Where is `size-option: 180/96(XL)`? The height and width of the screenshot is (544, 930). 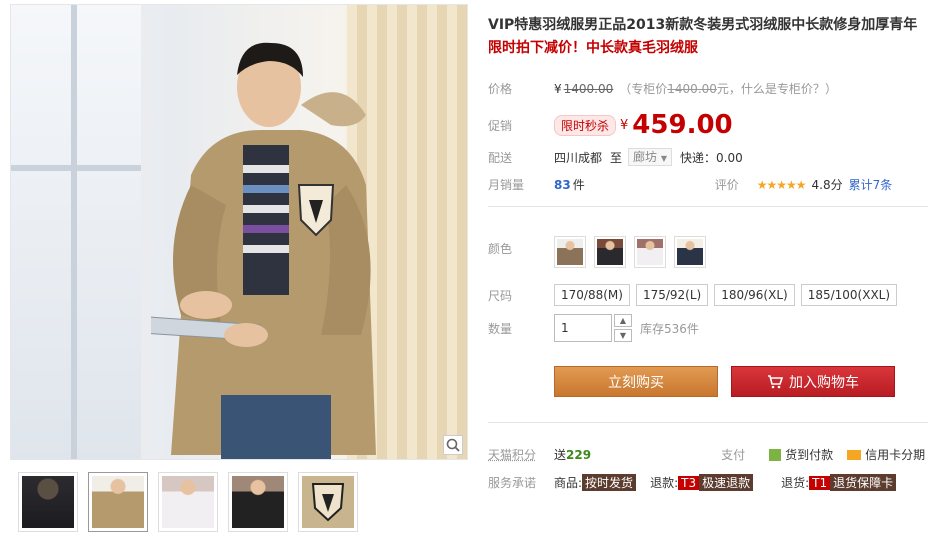 size-option: 180/96(XL) is located at coordinates (754, 295).